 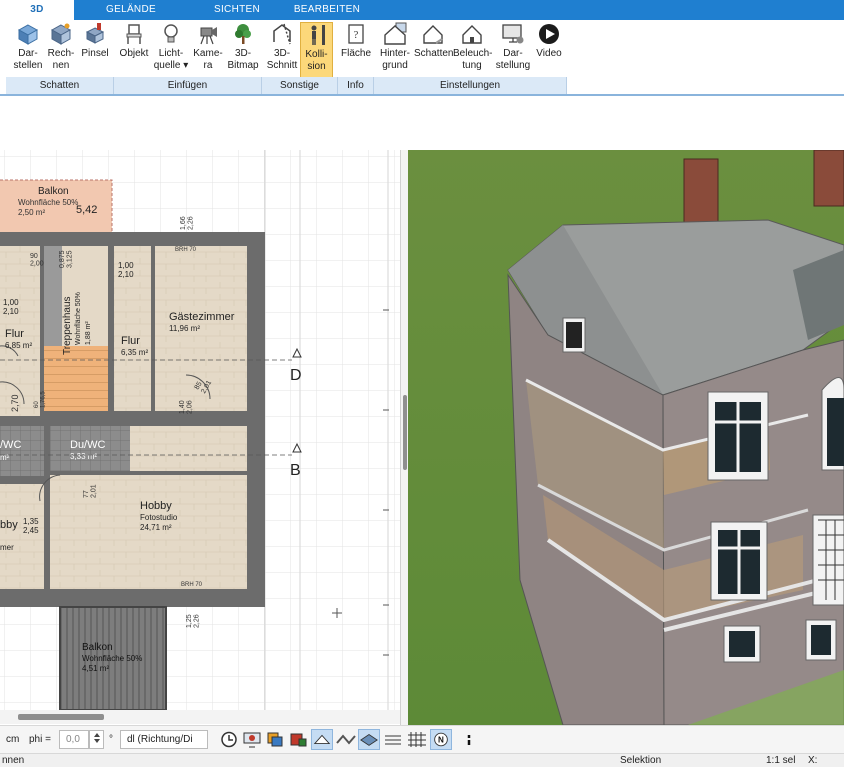 What do you see at coordinates (322, 739) in the screenshot?
I see `pencil-icon` at bounding box center [322, 739].